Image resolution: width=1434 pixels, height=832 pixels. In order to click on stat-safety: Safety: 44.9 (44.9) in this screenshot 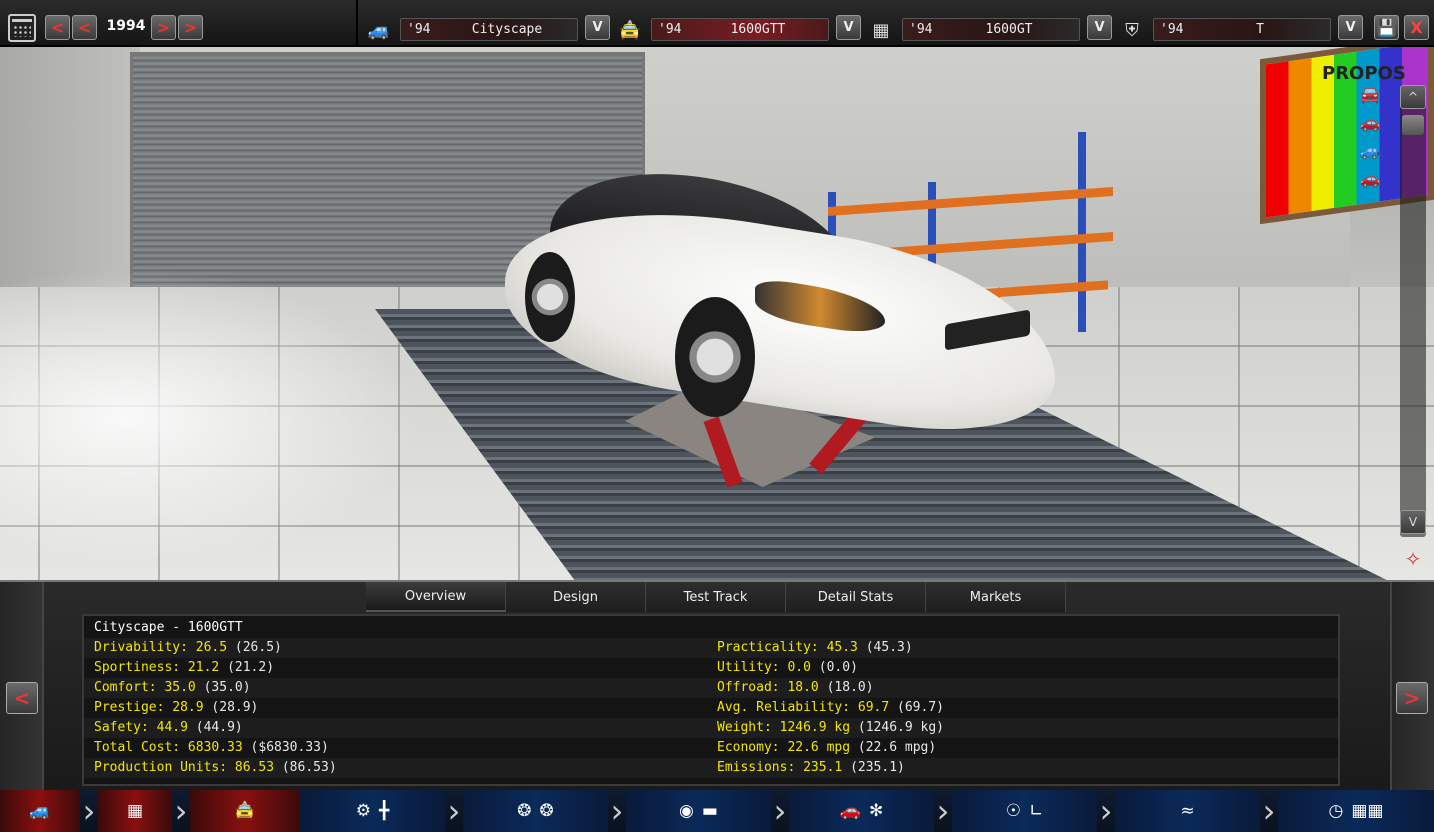, I will do `click(168, 727)`.